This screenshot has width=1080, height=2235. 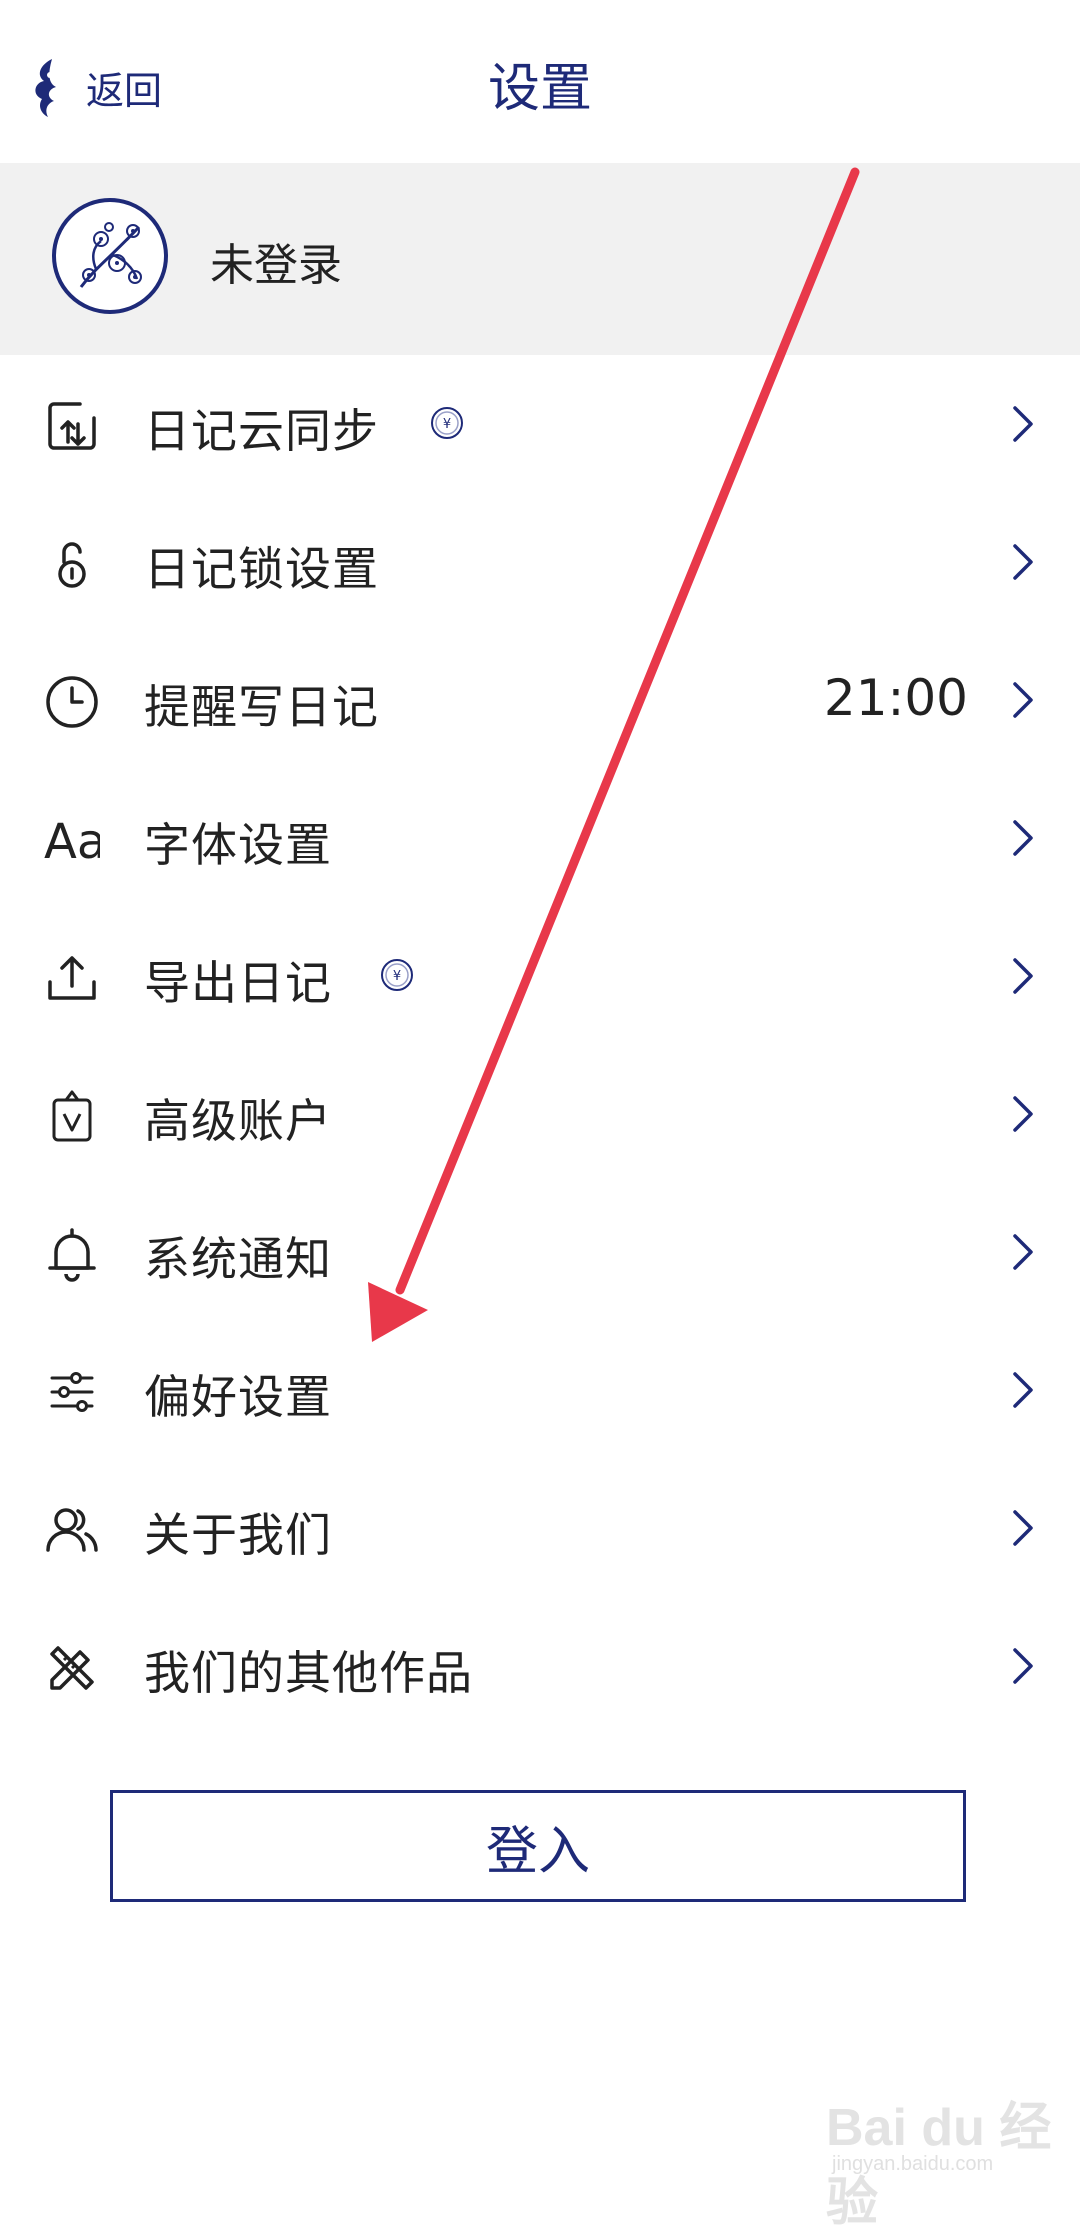 What do you see at coordinates (72, 702) in the screenshot?
I see `clock-icon` at bounding box center [72, 702].